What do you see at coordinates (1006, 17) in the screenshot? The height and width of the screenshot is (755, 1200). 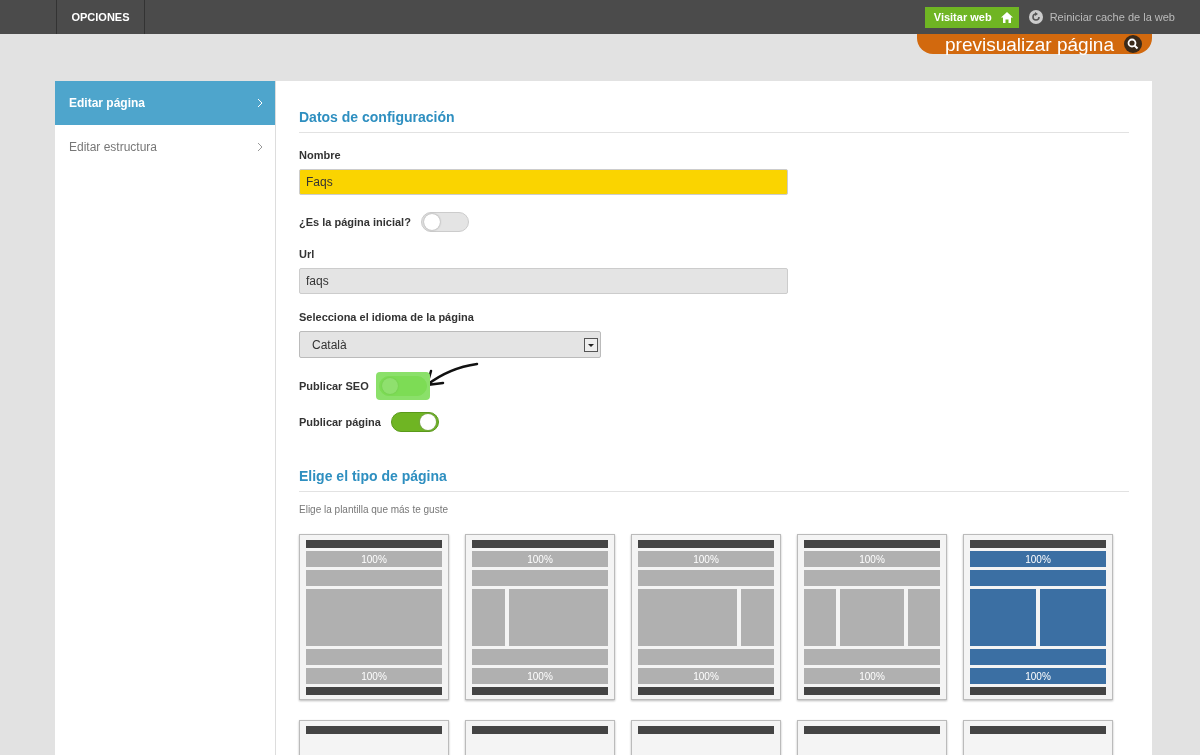 I see `home-icon` at bounding box center [1006, 17].